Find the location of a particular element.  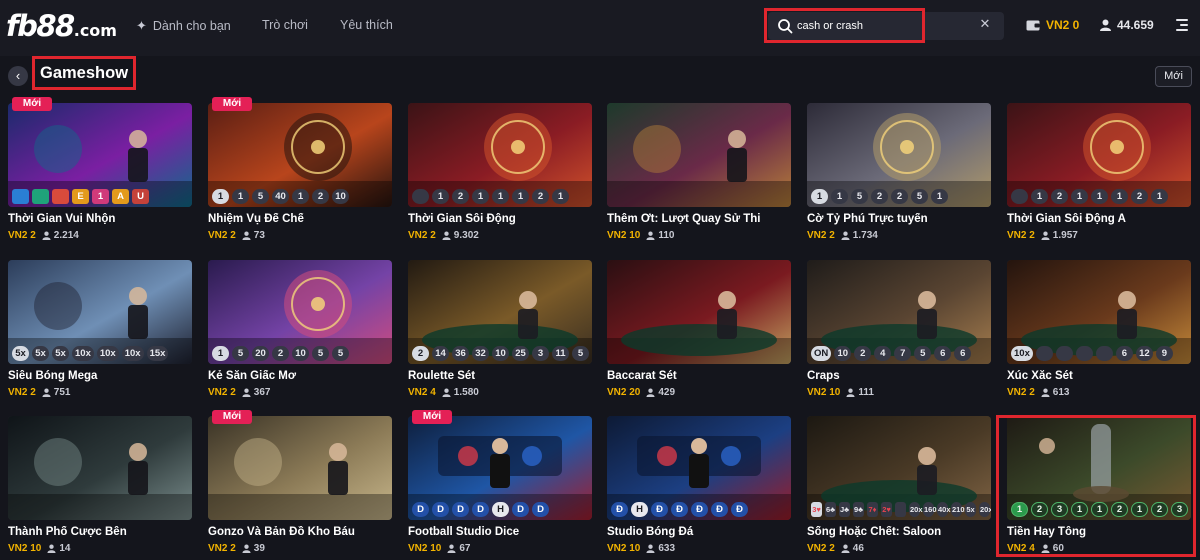

game-card: E 1 A U Mới Thời Gian Vui Nhộn VN2 2 2.214 is located at coordinates (100, 172).